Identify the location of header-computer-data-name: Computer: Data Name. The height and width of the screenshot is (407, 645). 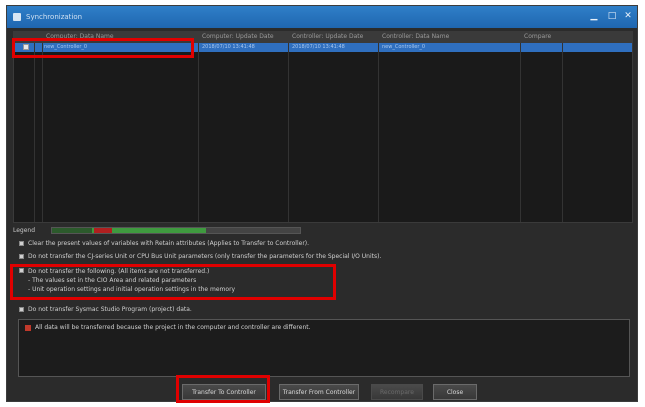
(80, 36).